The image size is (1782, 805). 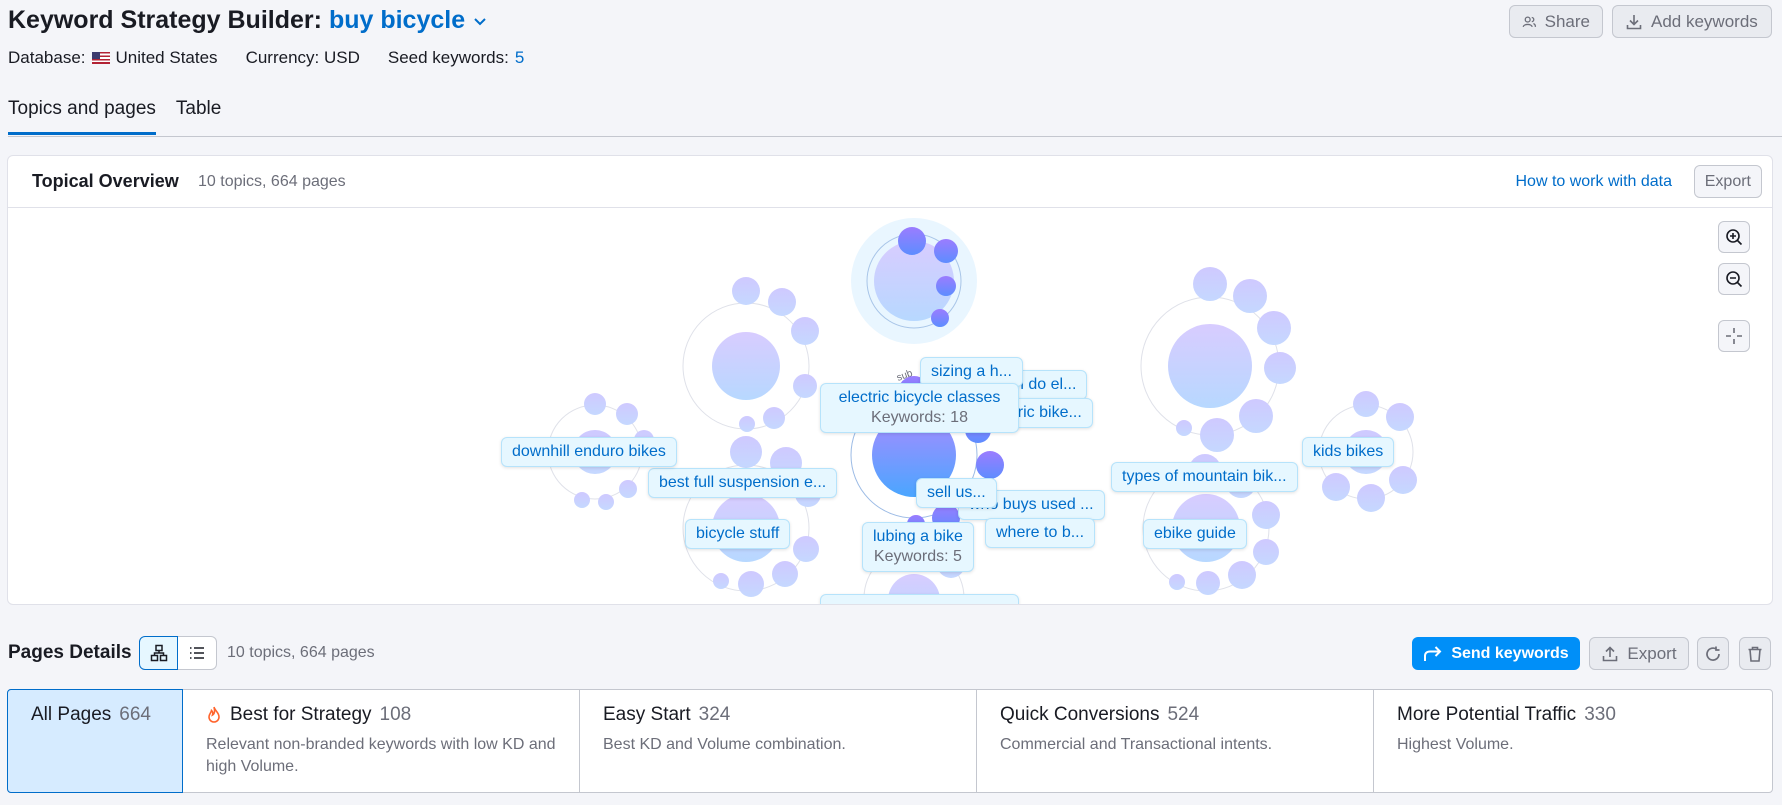 I want to click on tab-table: Table, so click(x=198, y=116).